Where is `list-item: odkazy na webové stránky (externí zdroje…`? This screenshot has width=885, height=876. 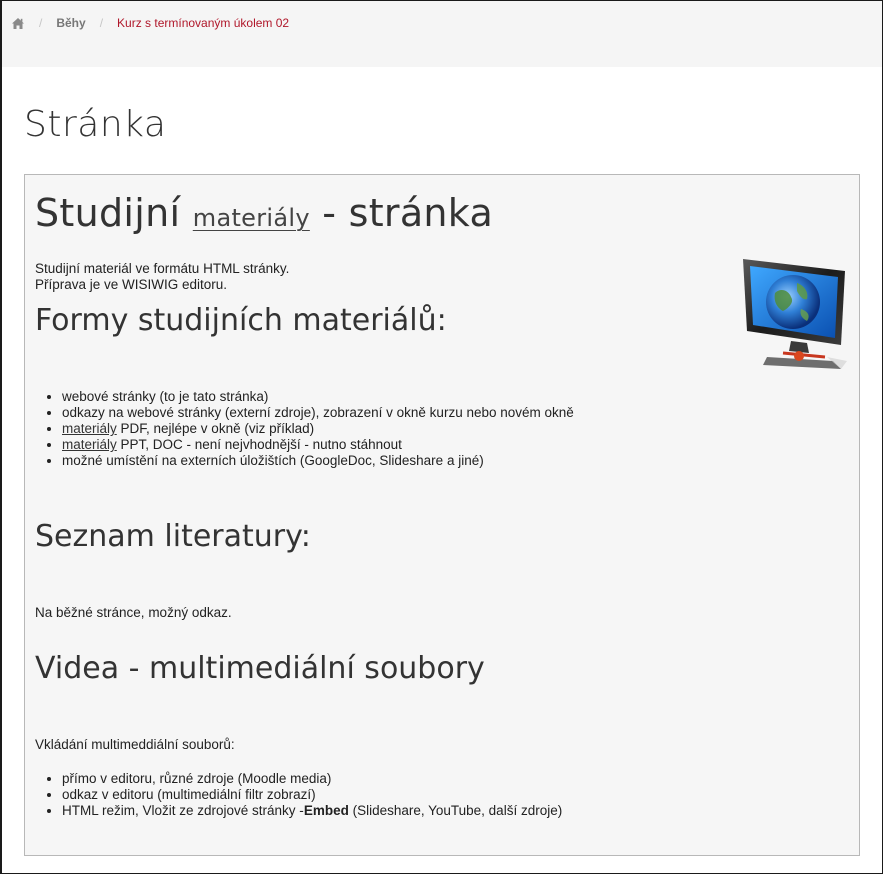 list-item: odkazy na webové stránky (externí zdroje… is located at coordinates (318, 413).